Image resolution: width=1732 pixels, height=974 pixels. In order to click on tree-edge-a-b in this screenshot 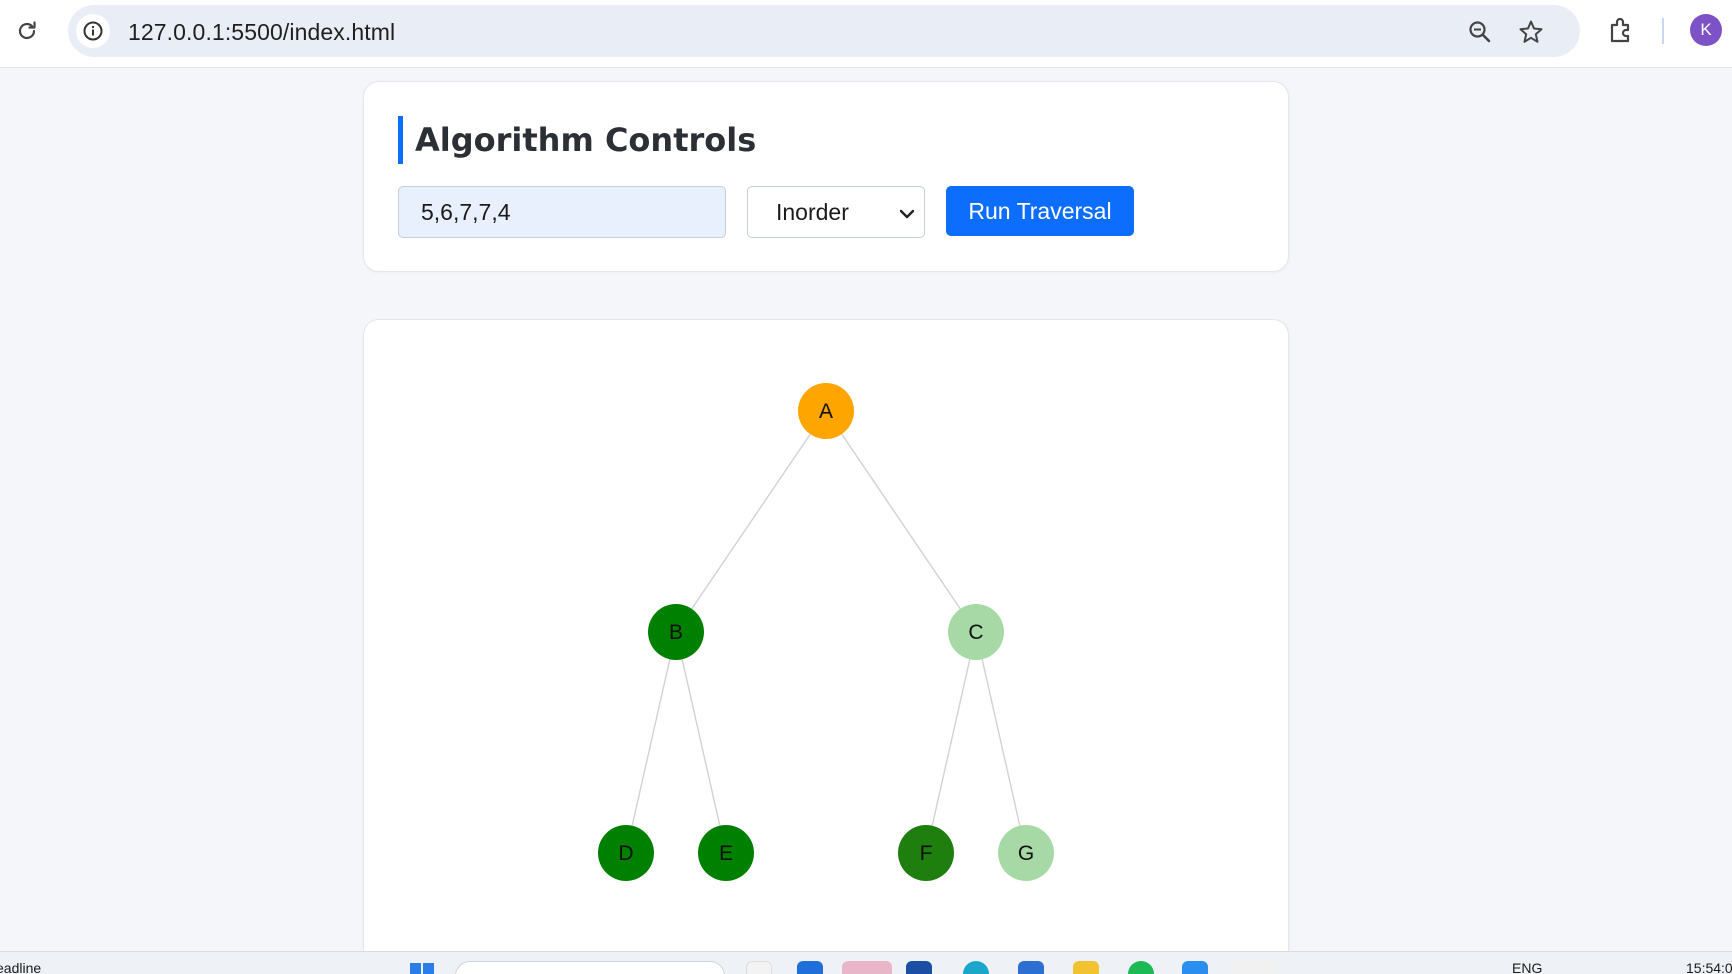, I will do `click(751, 521)`.